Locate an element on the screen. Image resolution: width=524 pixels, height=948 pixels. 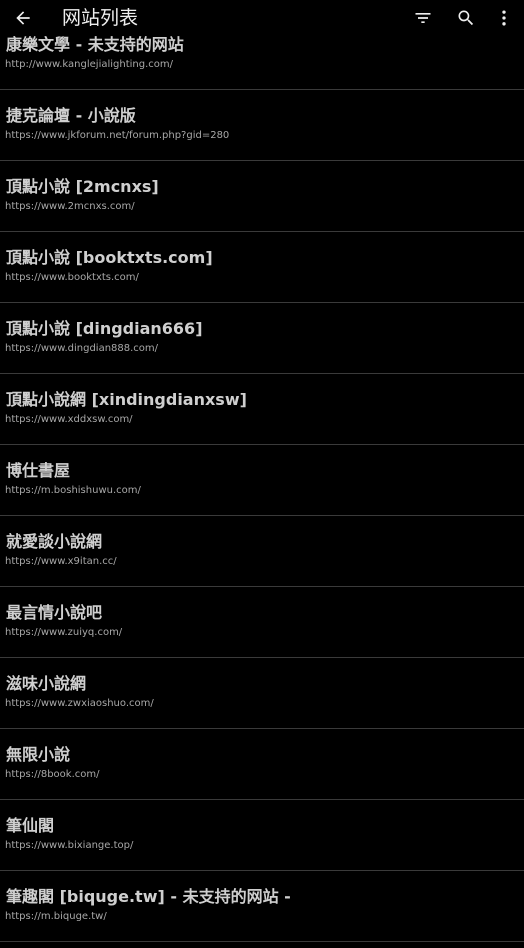
site-name: 頂點小說 [booktxts.com] is located at coordinates (109, 257).